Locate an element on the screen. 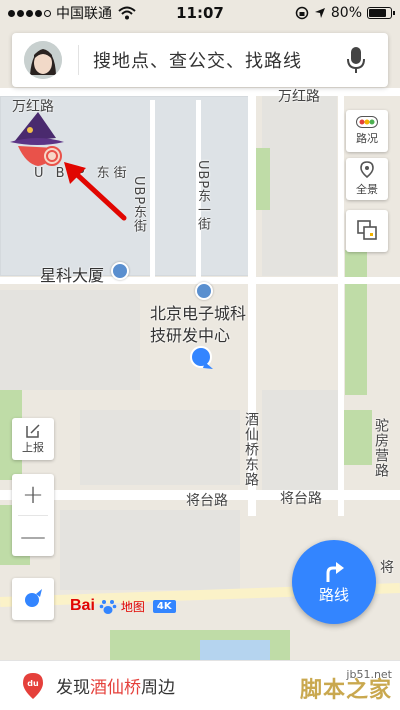 Image resolution: width=400 pixels, height=710 pixels. wifi-icon is located at coordinates (127, 13).